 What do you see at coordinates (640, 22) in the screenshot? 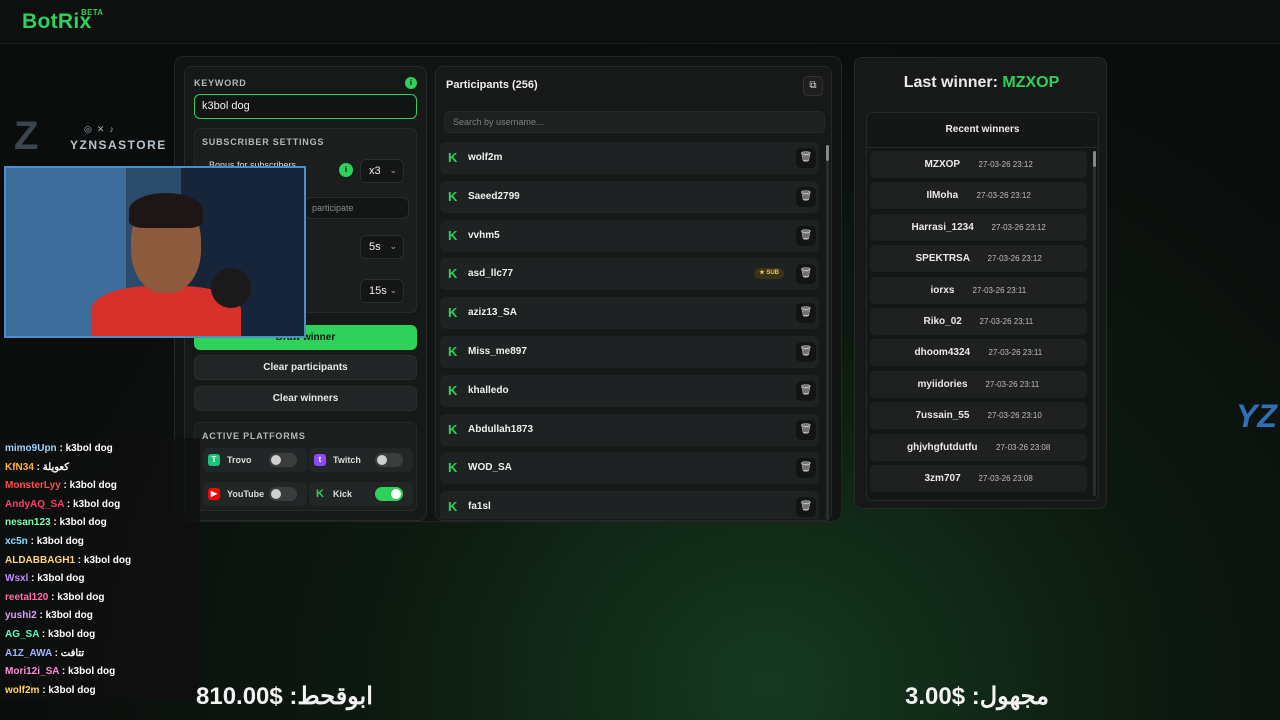
I see `top-bar: BotRix BETA` at bounding box center [640, 22].